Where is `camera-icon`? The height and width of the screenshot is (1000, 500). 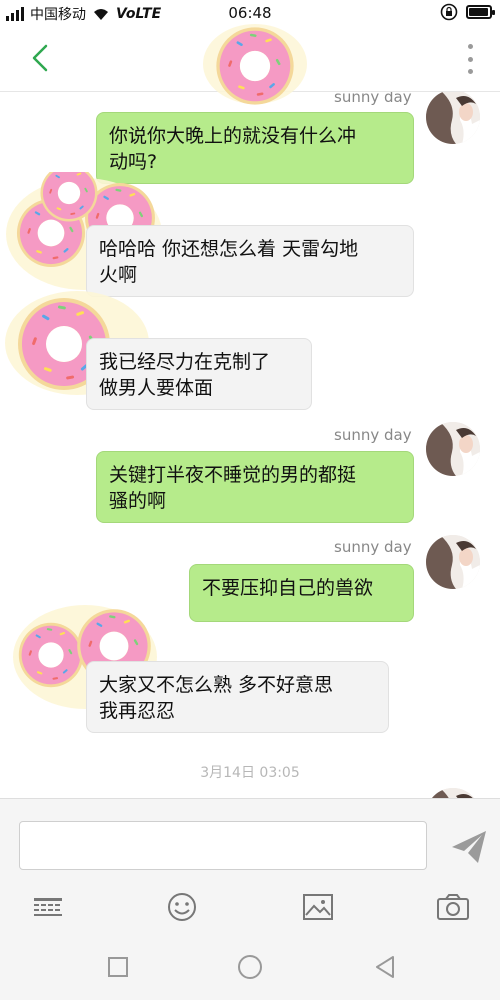
camera-icon is located at coordinates (453, 907).